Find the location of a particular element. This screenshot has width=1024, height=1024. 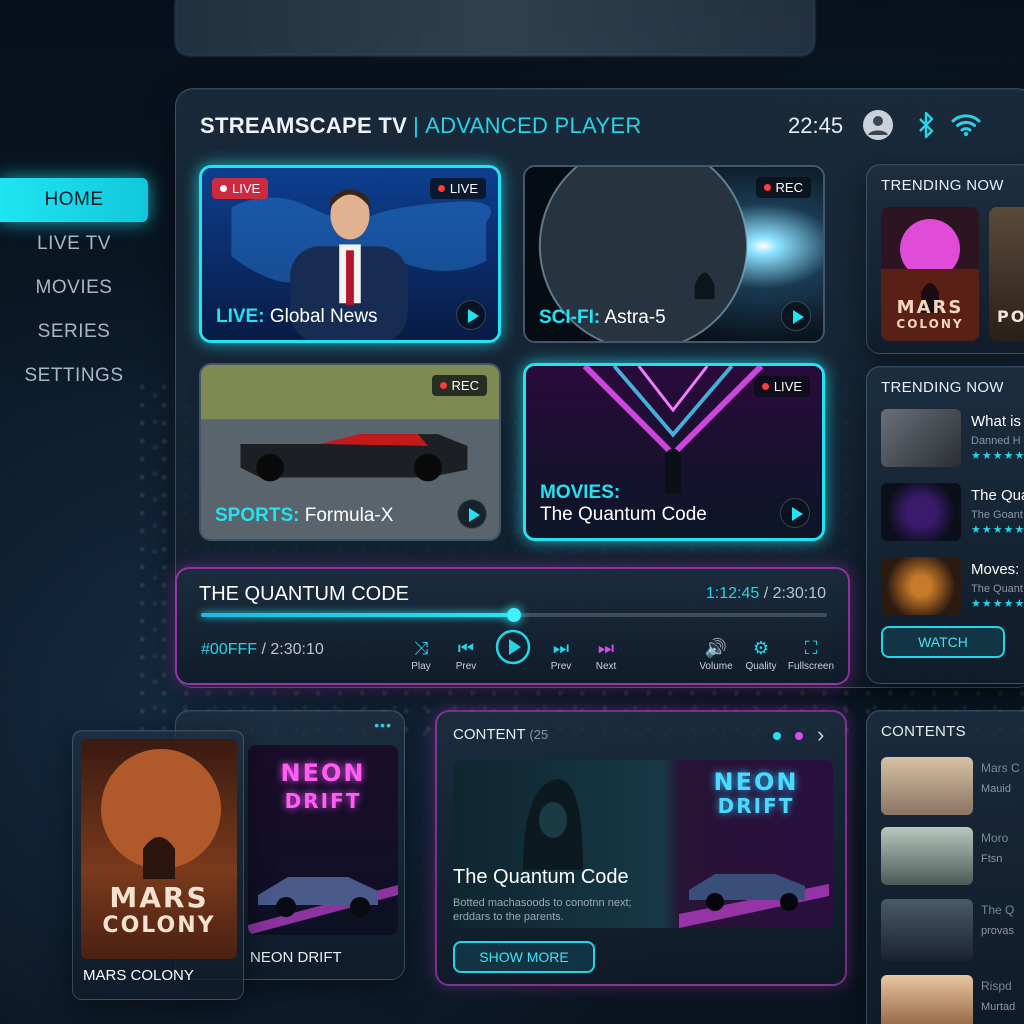

top-blurred-panel is located at coordinates (495, 28).